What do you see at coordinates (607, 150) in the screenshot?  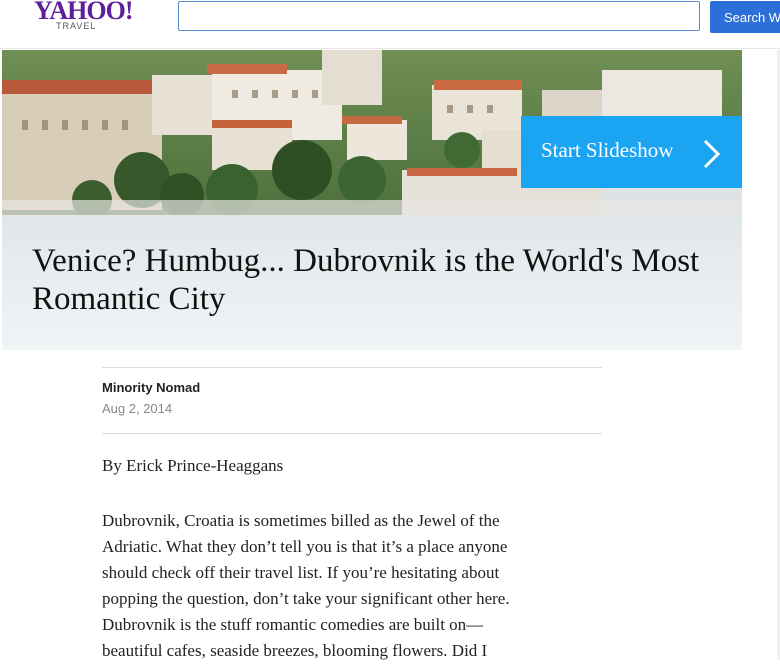 I see `slideshow-label: Start Slideshow` at bounding box center [607, 150].